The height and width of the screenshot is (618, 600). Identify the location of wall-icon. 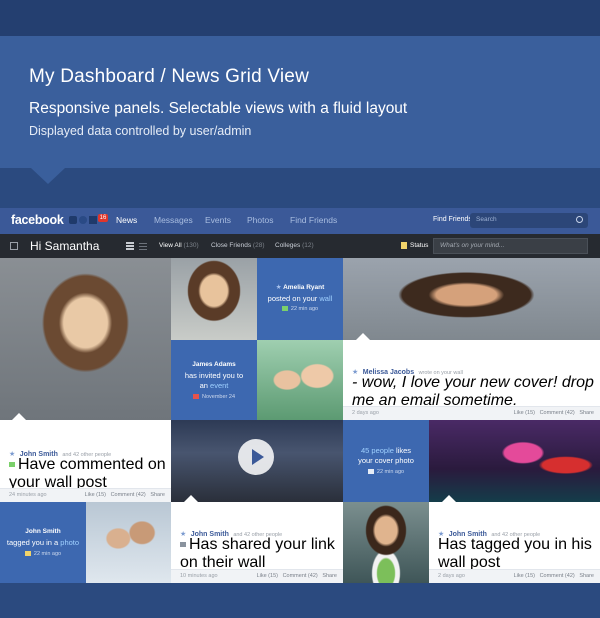
(284, 309).